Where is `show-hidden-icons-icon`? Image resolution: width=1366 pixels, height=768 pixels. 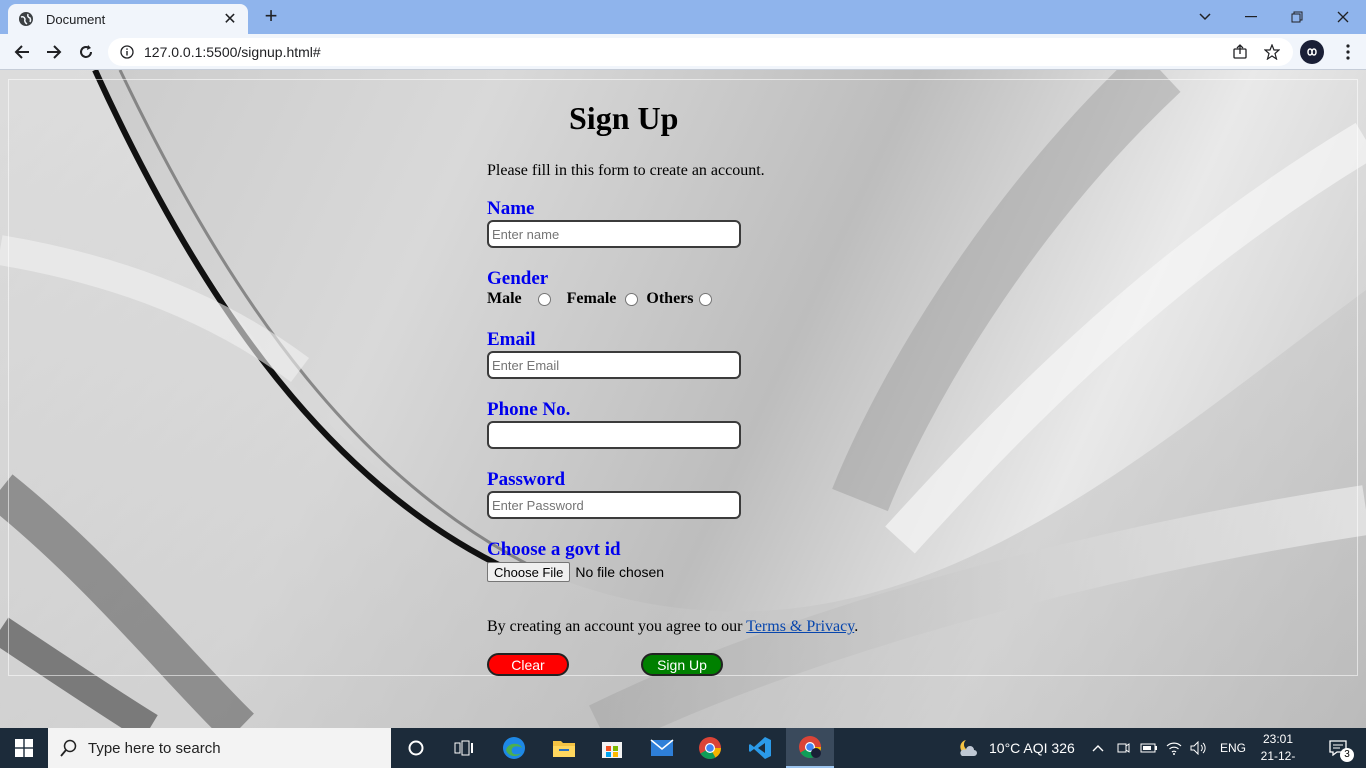 show-hidden-icons-icon is located at coordinates (1098, 748).